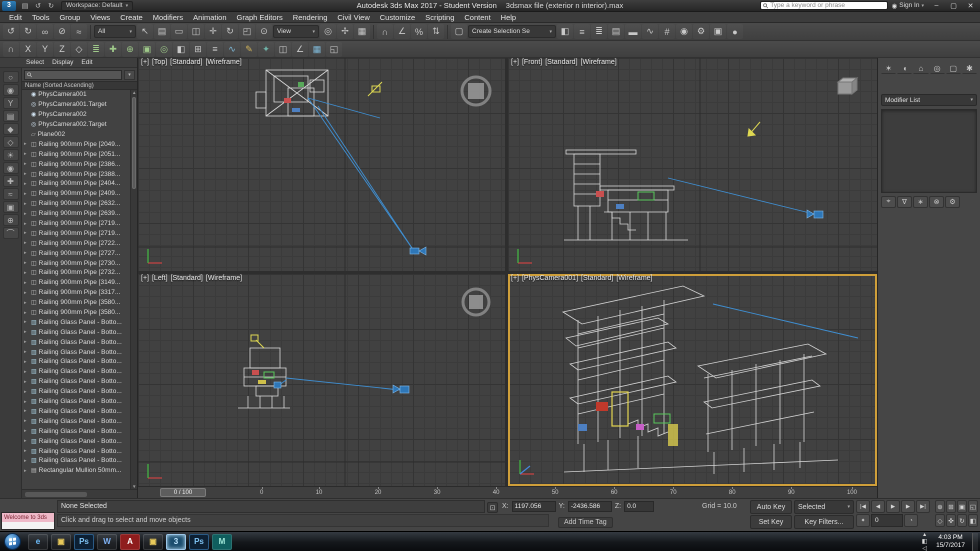  Describe the element at coordinates (10, 90) in the screenshot. I see `display-influences-icon: ◉` at that location.